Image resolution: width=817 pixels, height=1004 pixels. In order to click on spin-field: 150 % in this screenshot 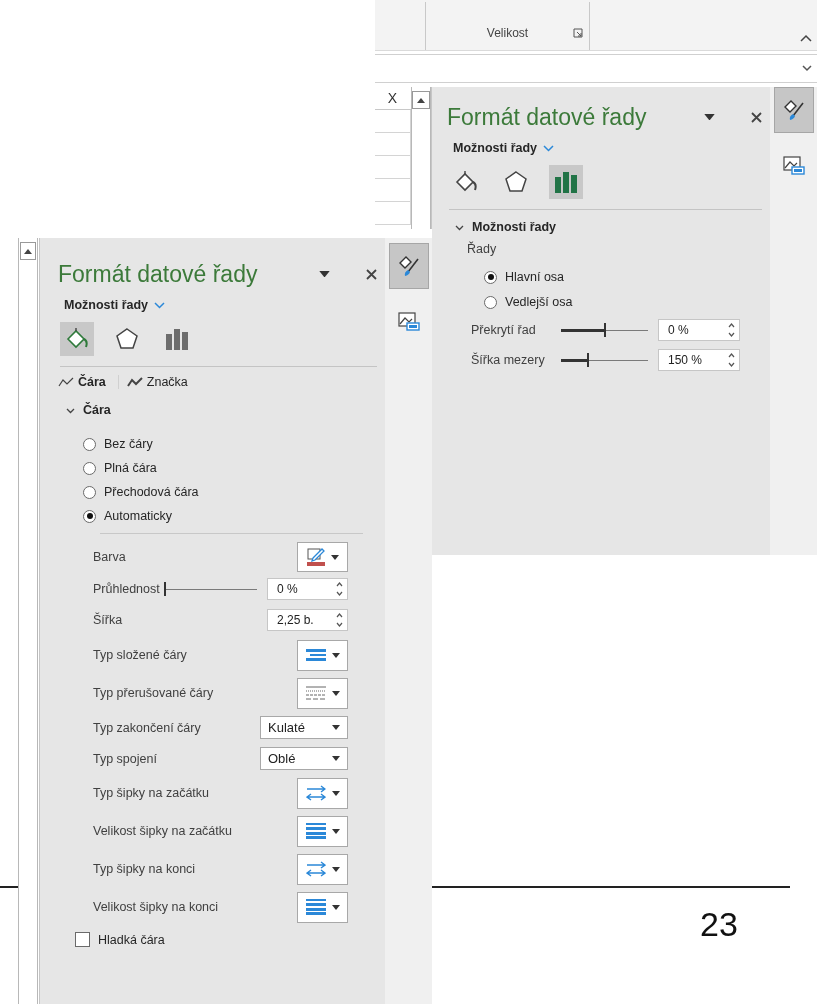, I will do `click(699, 360)`.